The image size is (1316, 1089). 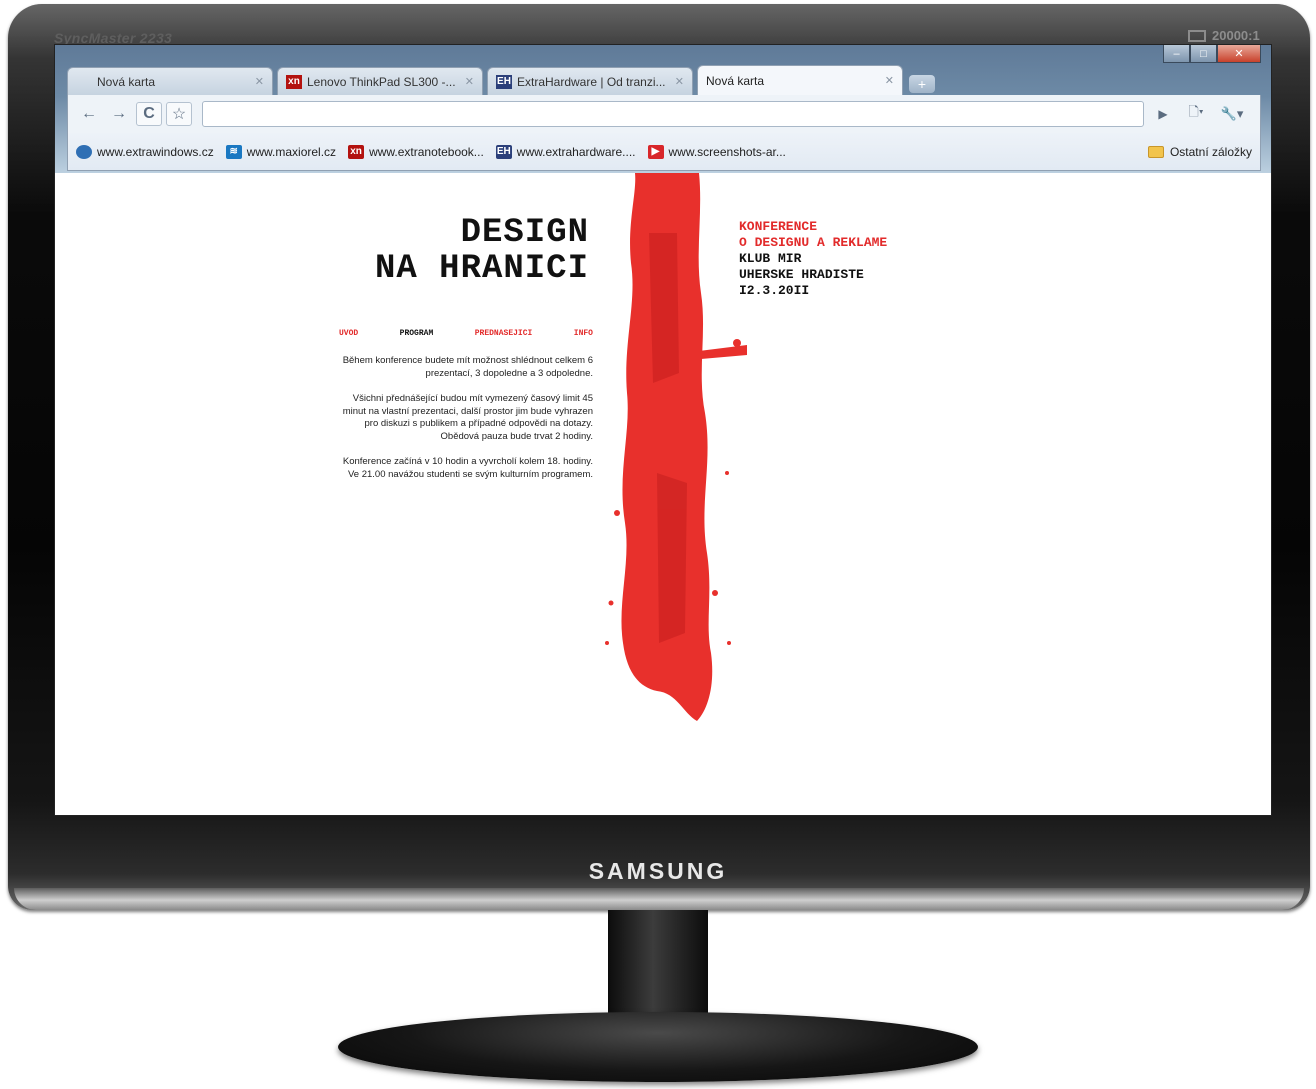 What do you see at coordinates (504, 333) in the screenshot?
I see `nav-prednasejici: PREDNASEJICI` at bounding box center [504, 333].